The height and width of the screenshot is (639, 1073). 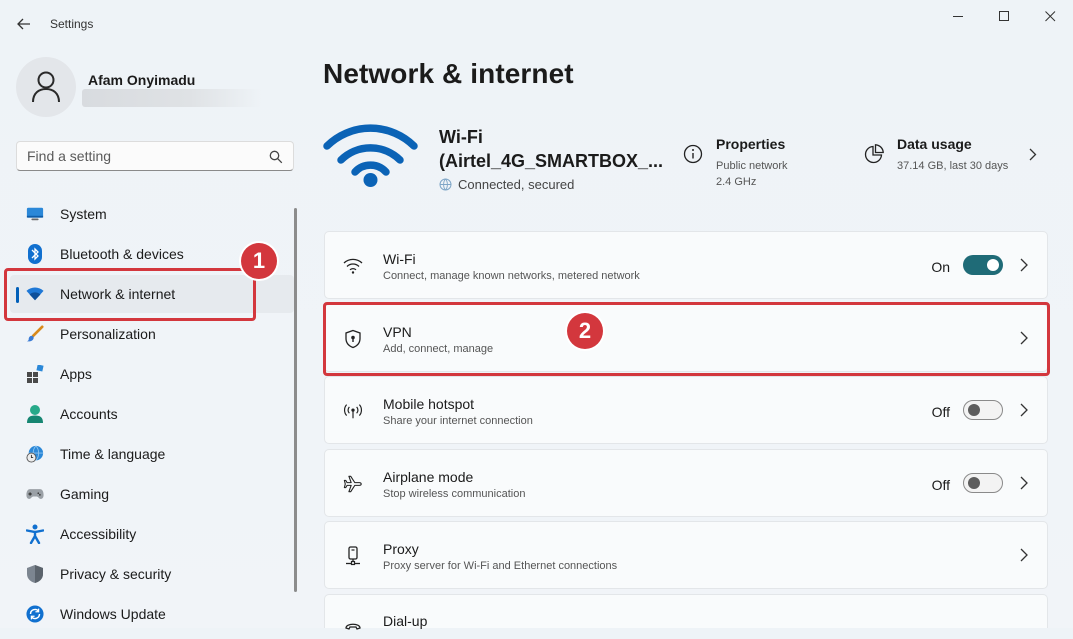 What do you see at coordinates (142, 80) in the screenshot?
I see `user-name: Afam Onyimadu` at bounding box center [142, 80].